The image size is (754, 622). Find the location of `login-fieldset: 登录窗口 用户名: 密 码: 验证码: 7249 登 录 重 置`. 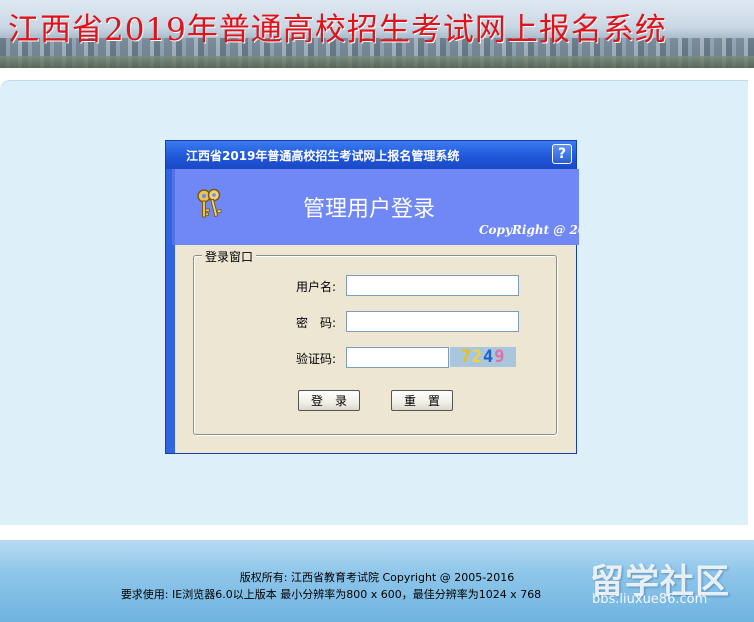

login-fieldset: 登录窗口 用户名: 密 码: 验证码: 7249 登 录 重 置 is located at coordinates (375, 341).